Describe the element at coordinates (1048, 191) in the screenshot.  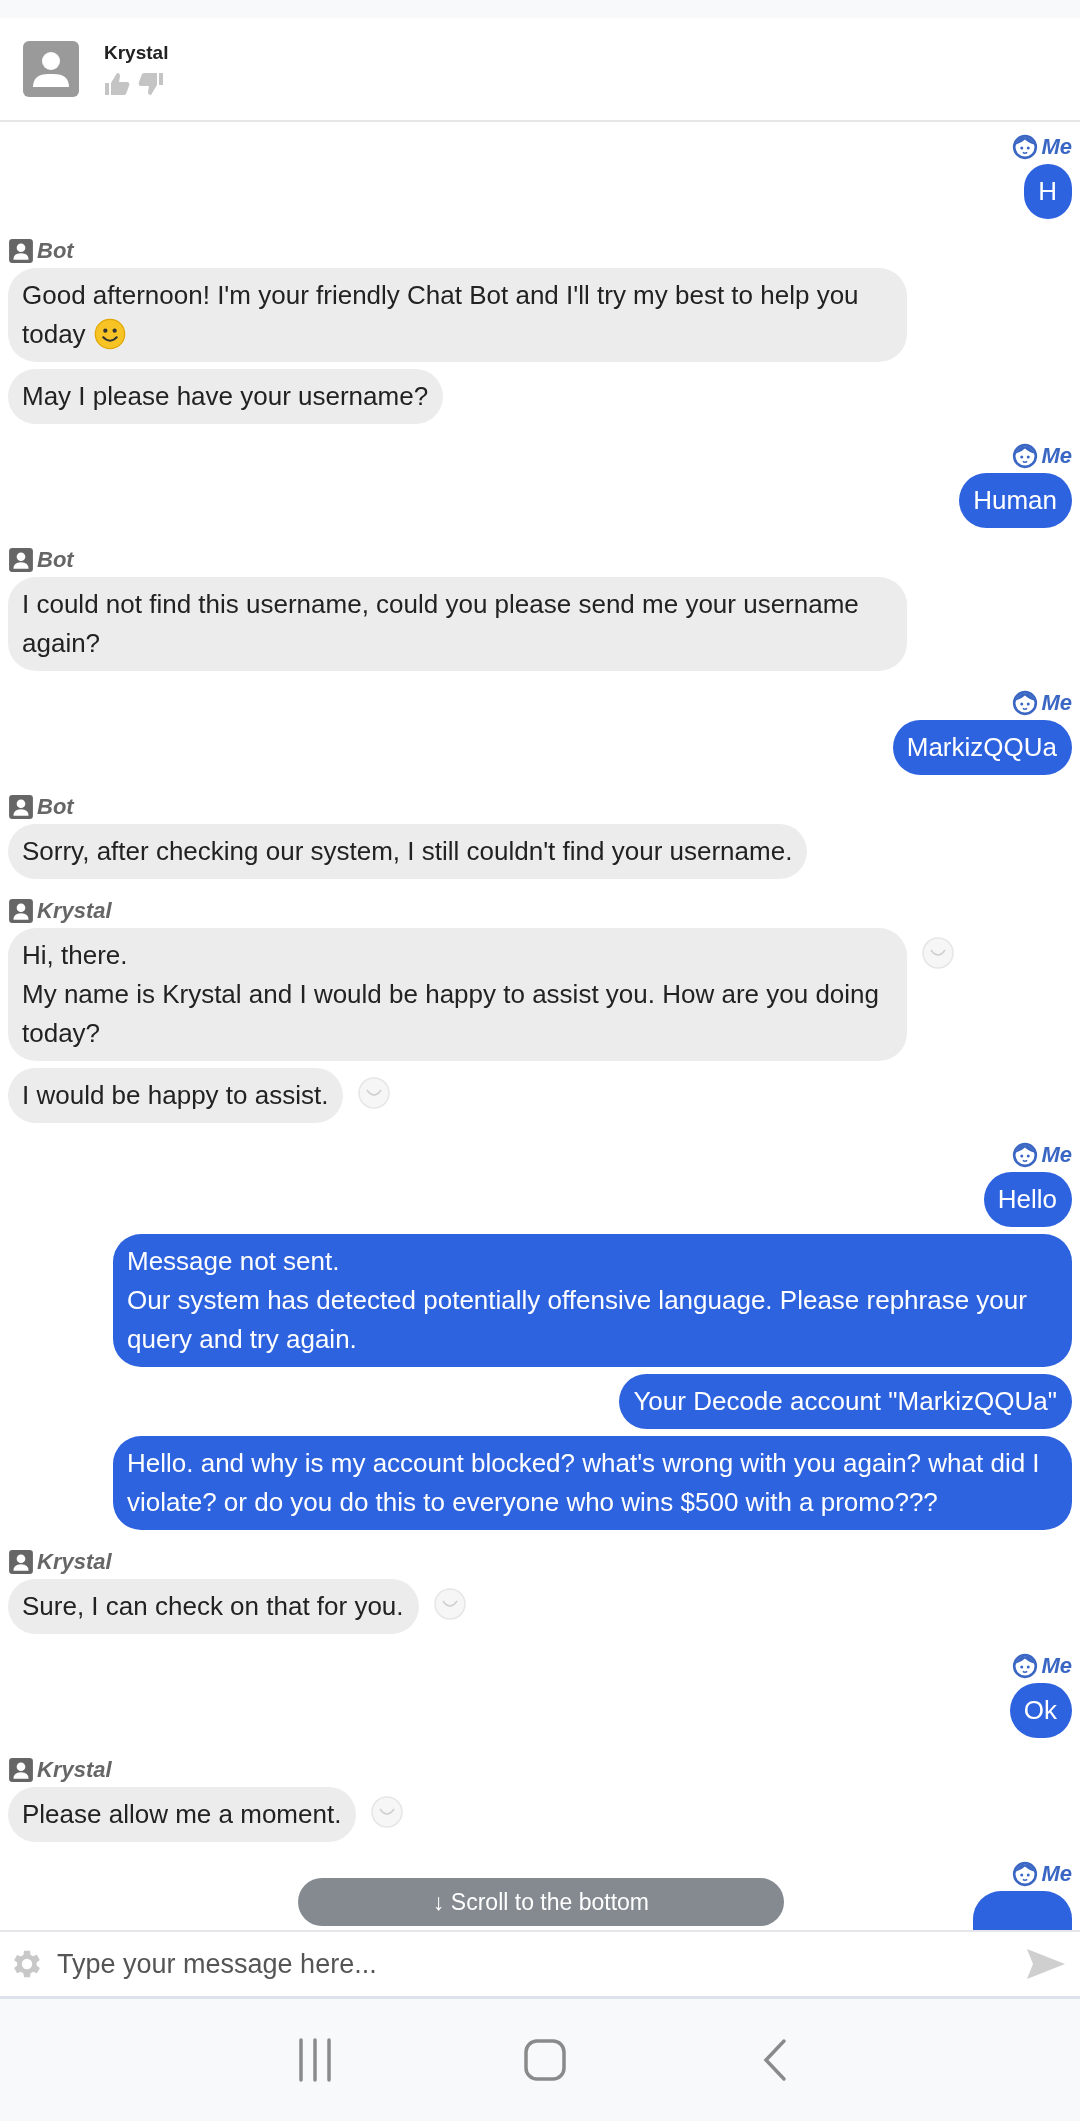
I see `chat-message: H` at that location.